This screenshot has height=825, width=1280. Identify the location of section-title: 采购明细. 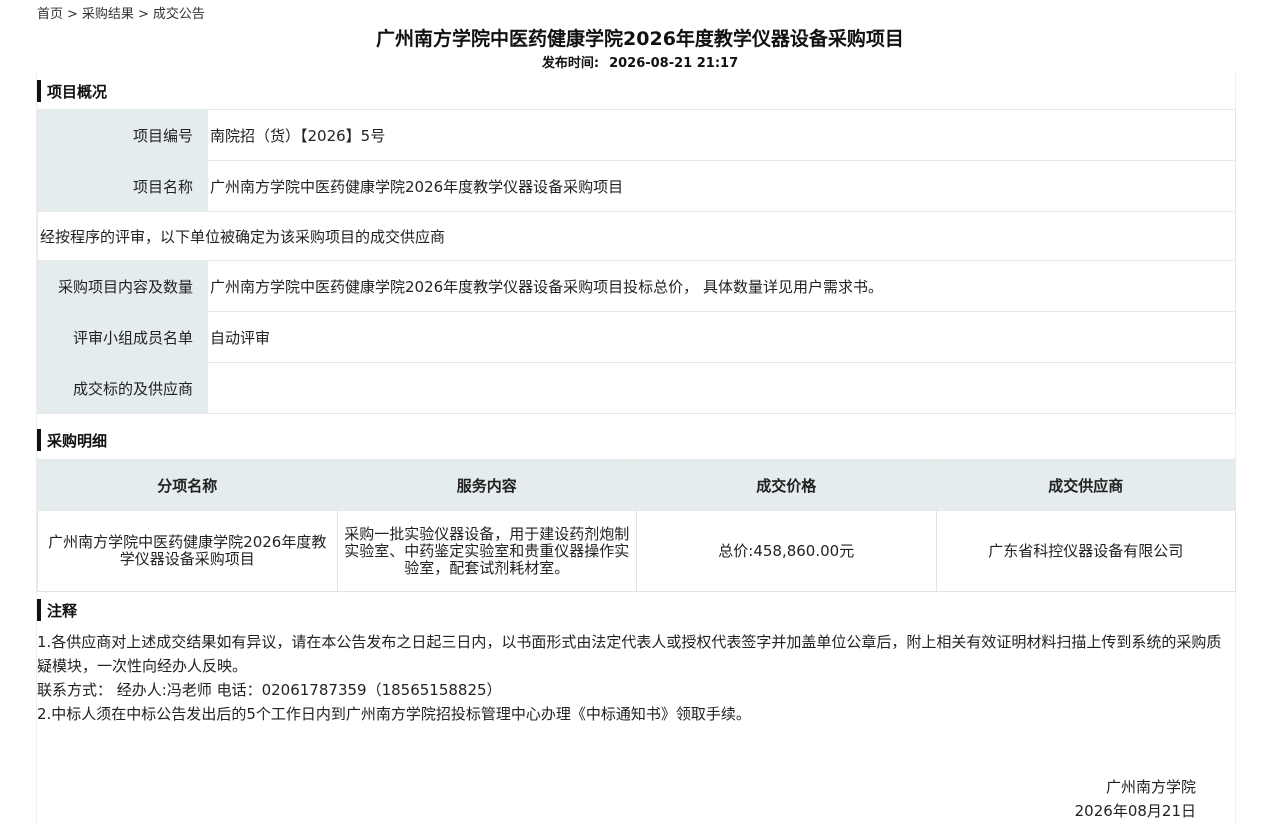
(77, 440).